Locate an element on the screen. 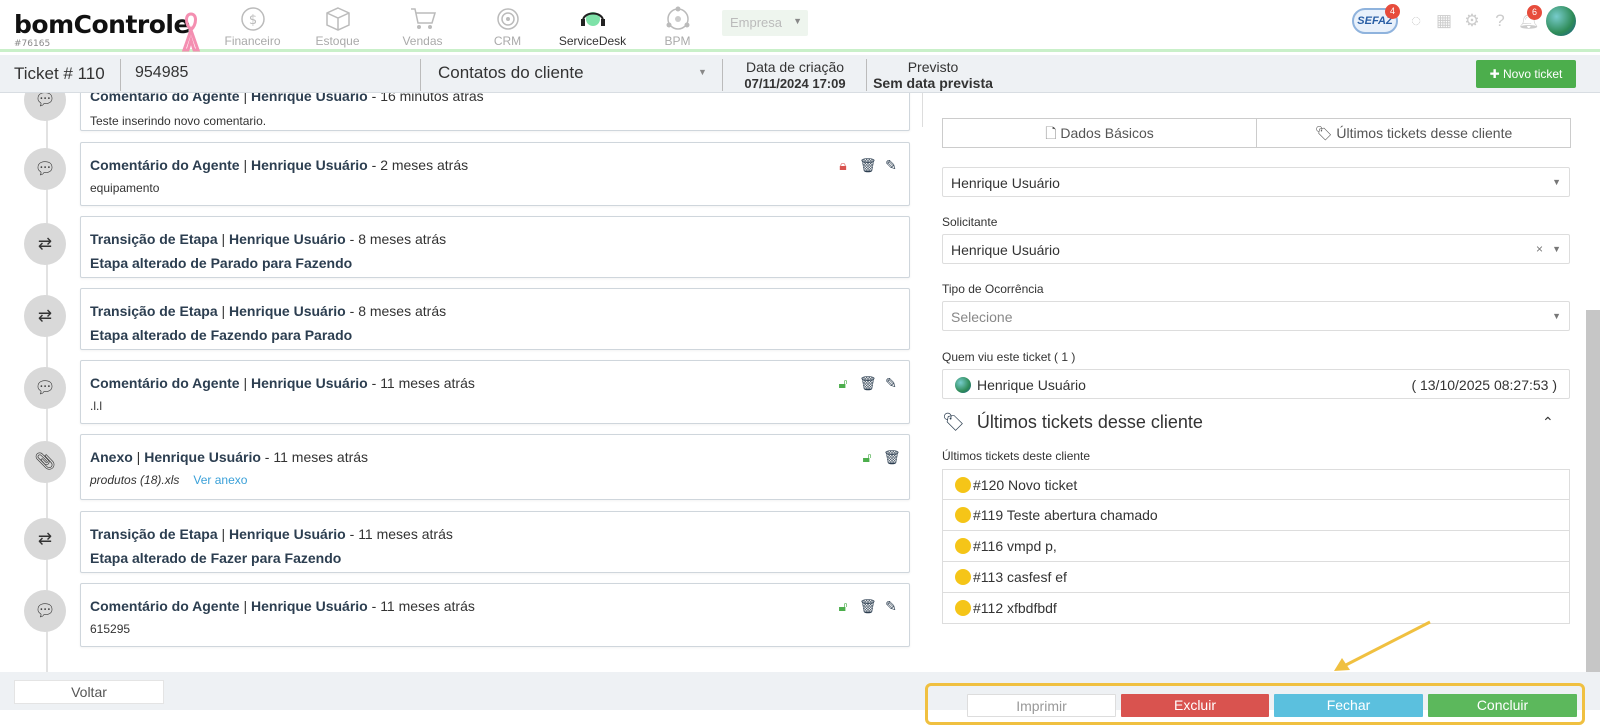 The width and height of the screenshot is (1600, 725). sefaz-button: SEFAZ 4 is located at coordinates (1376, 19).